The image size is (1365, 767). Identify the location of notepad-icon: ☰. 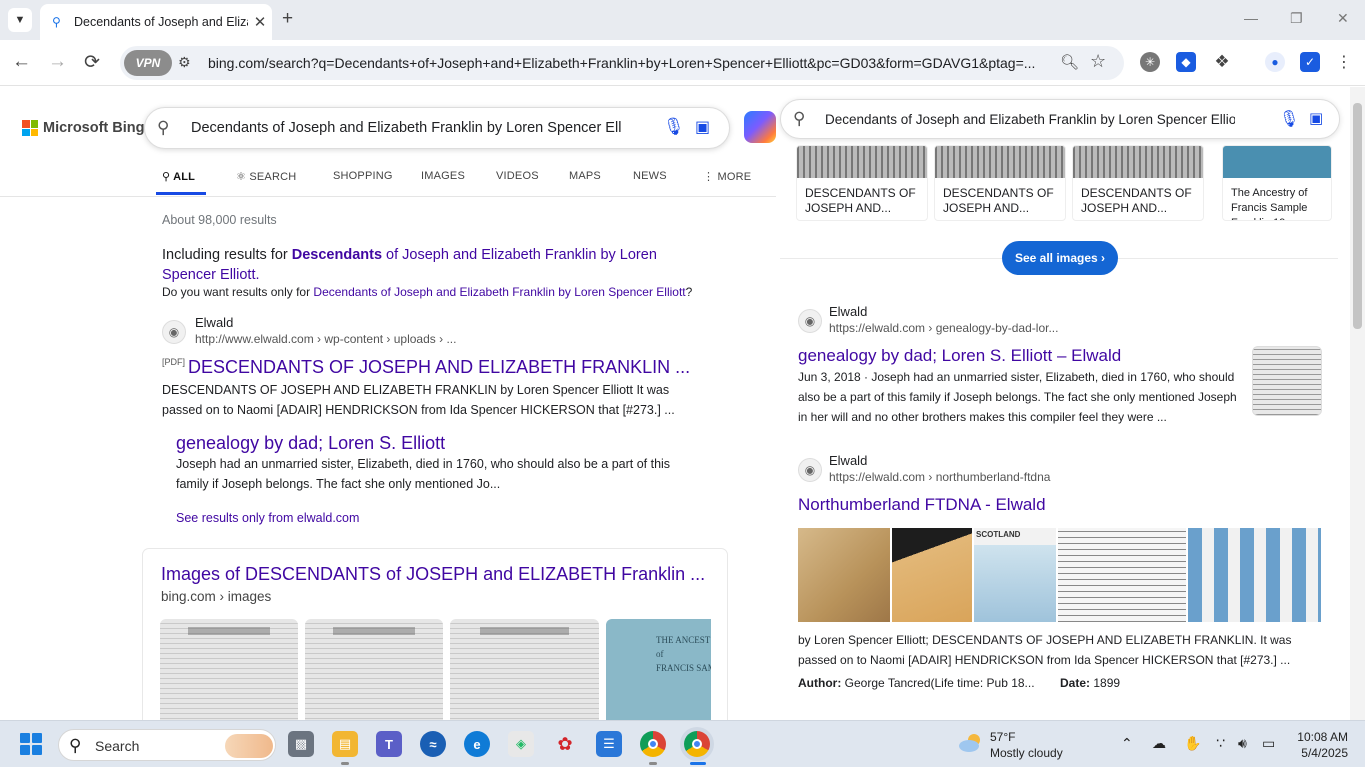
(609, 744).